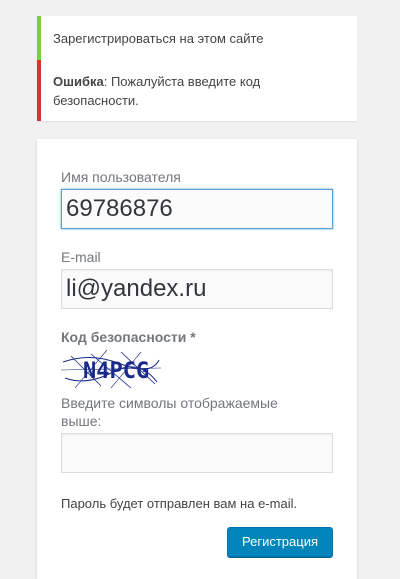 Image resolution: width=400 pixels, height=579 pixels. I want to click on captcha-image: N4PCG, so click(111, 369).